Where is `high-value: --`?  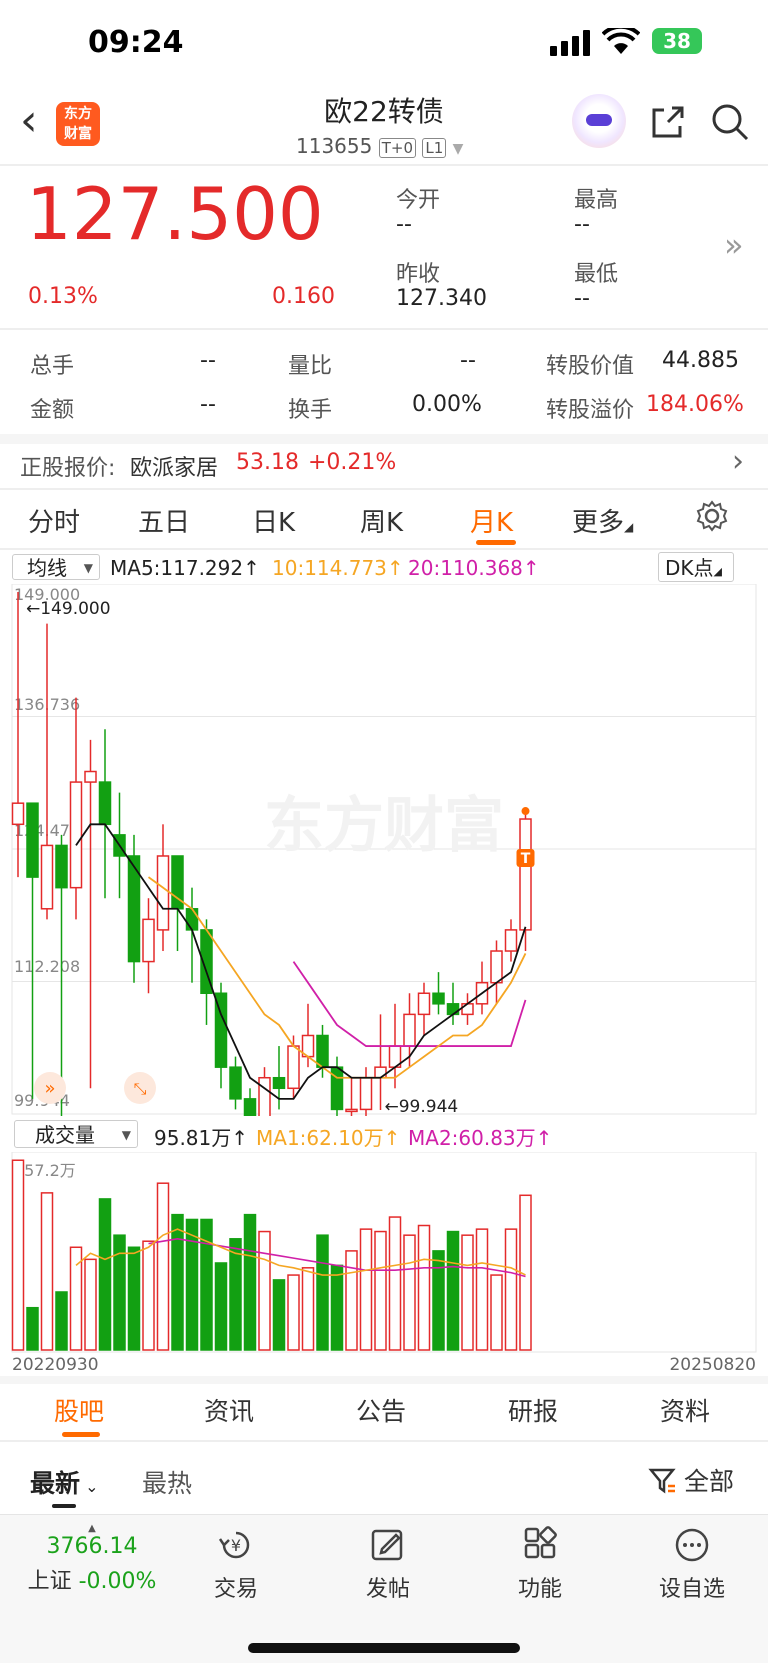 high-value: -- is located at coordinates (582, 224).